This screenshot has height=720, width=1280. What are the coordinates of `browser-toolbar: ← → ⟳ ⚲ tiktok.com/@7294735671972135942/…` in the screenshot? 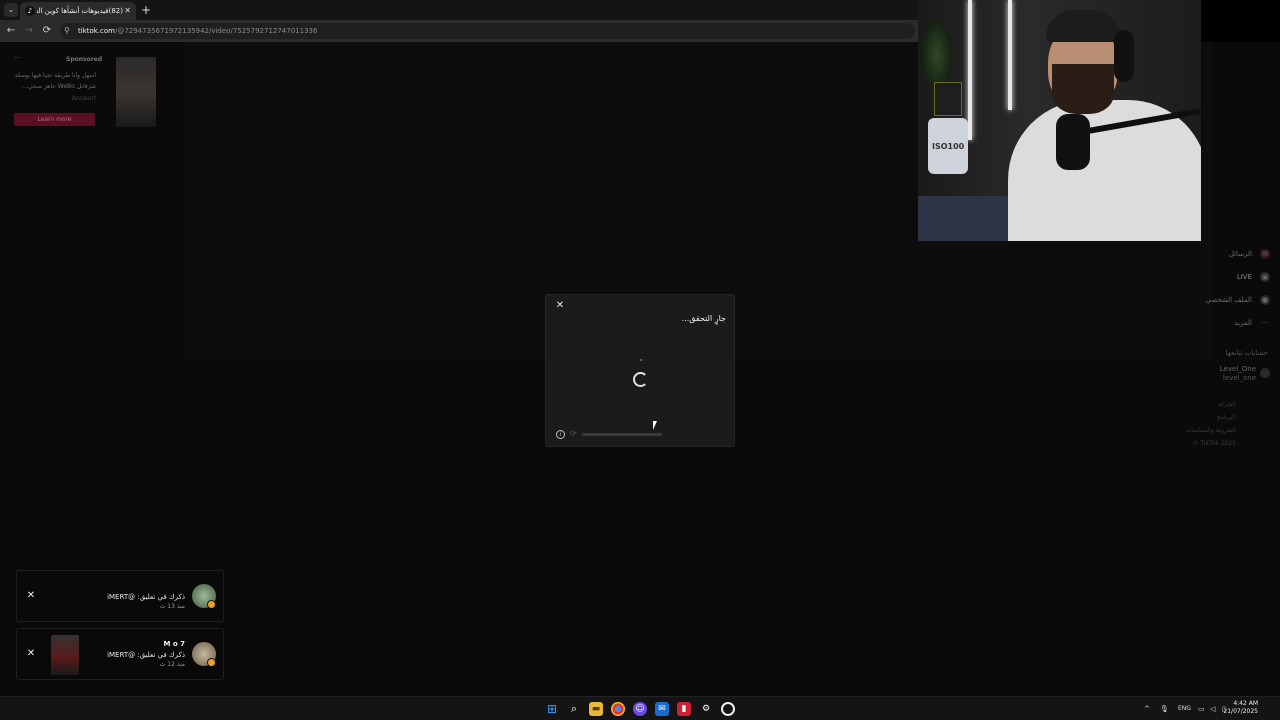 It's located at (459, 31).